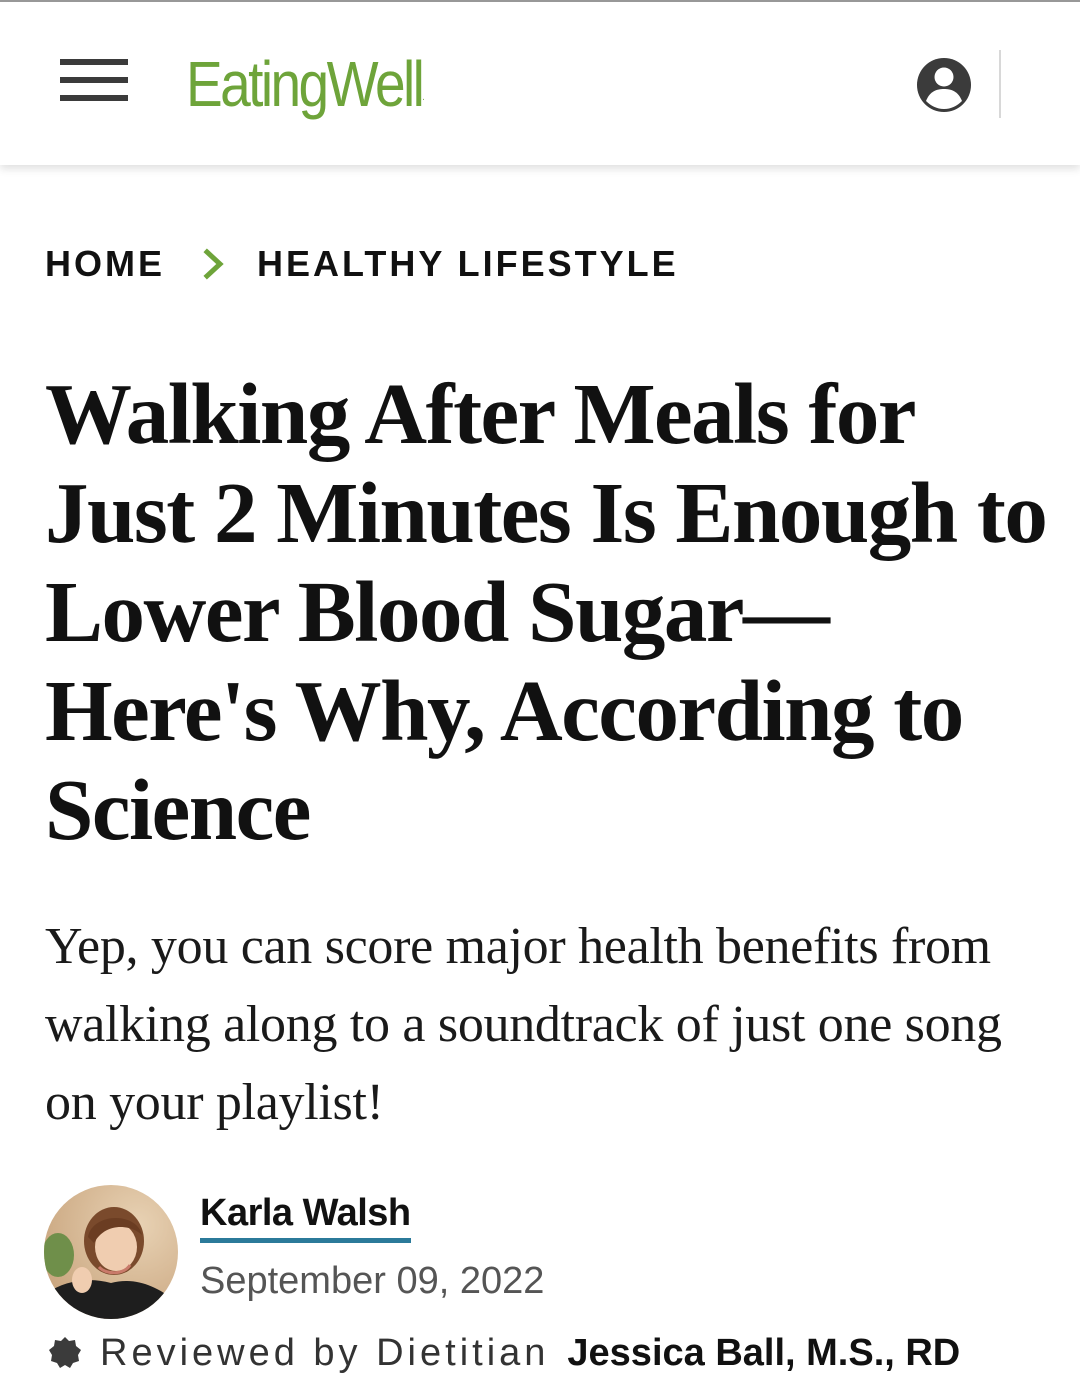 The height and width of the screenshot is (1376, 1080). I want to click on user-account-icon, so click(944, 85).